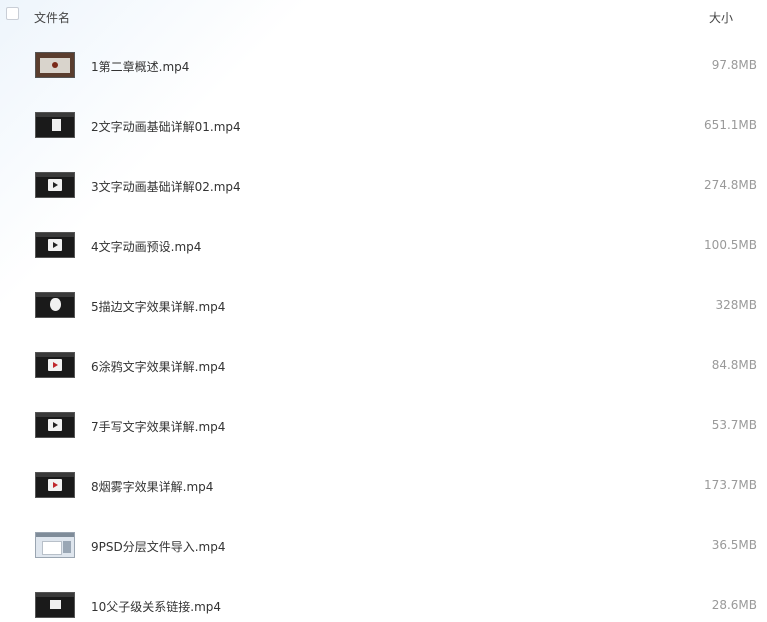 This screenshot has height=622, width=767. I want to click on file-name: 2文字动画基础详解01.mp4, so click(166, 126).